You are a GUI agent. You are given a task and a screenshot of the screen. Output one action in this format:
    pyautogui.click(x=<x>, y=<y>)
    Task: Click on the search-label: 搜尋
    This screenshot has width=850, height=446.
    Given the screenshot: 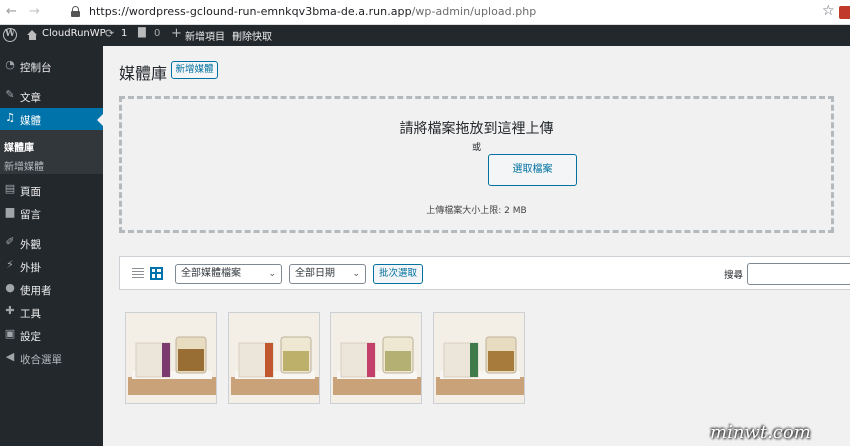 What is the action you would take?
    pyautogui.click(x=734, y=275)
    